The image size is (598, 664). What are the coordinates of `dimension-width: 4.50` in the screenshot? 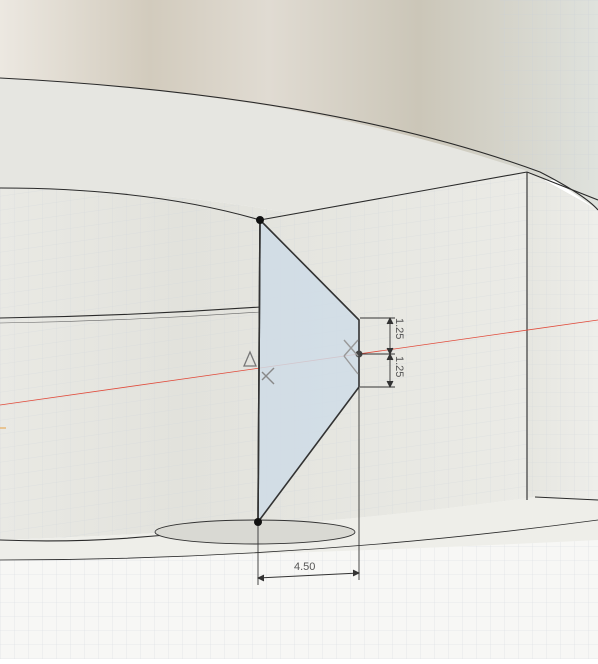 It's located at (304, 567).